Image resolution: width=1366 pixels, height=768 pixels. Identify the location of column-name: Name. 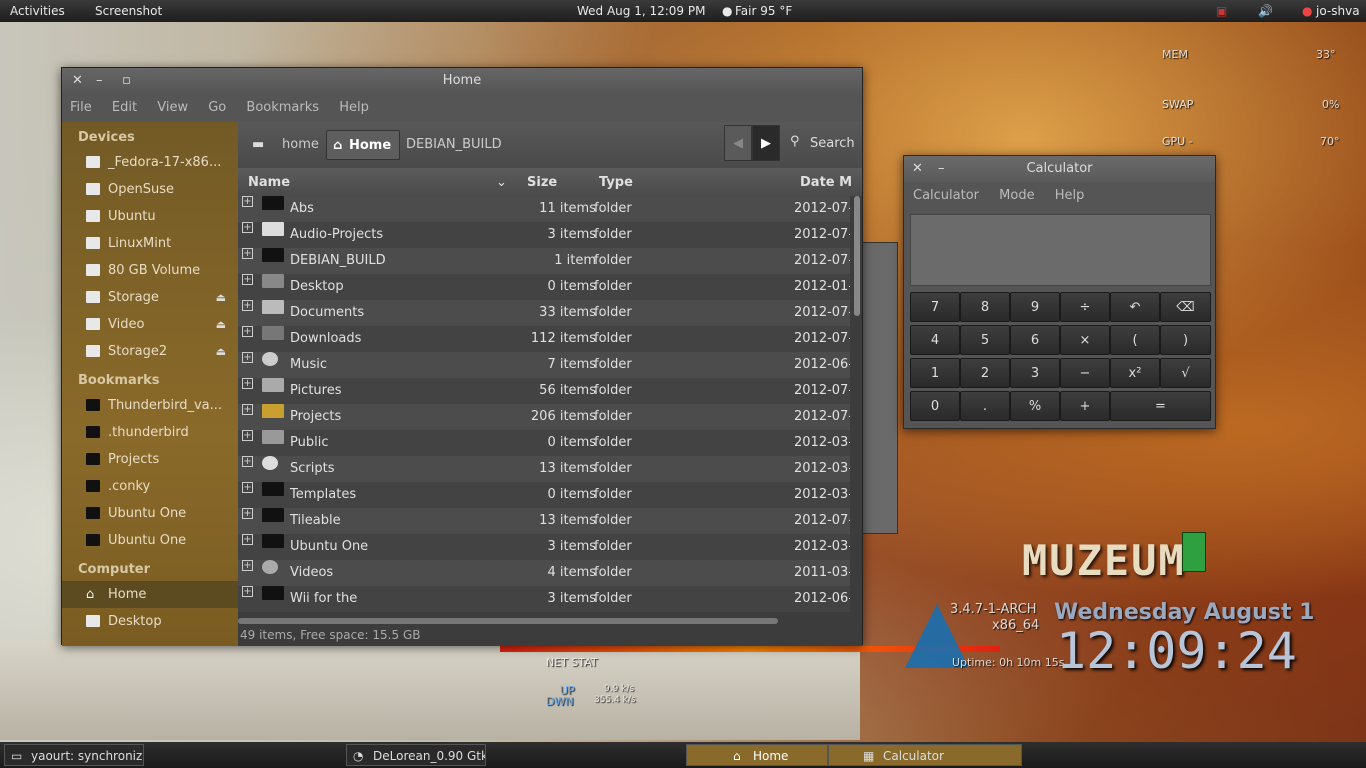
(269, 182).